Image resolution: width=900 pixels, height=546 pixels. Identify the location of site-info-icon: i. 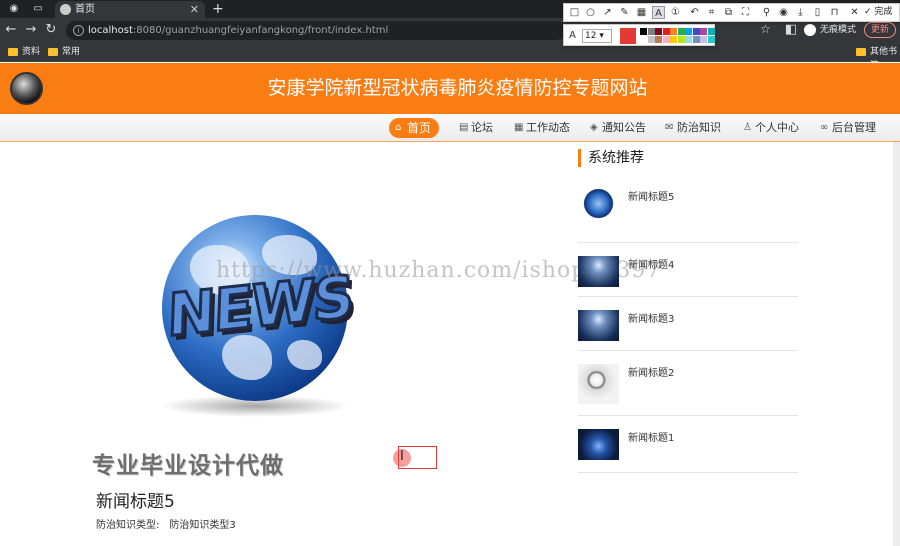
(78, 30).